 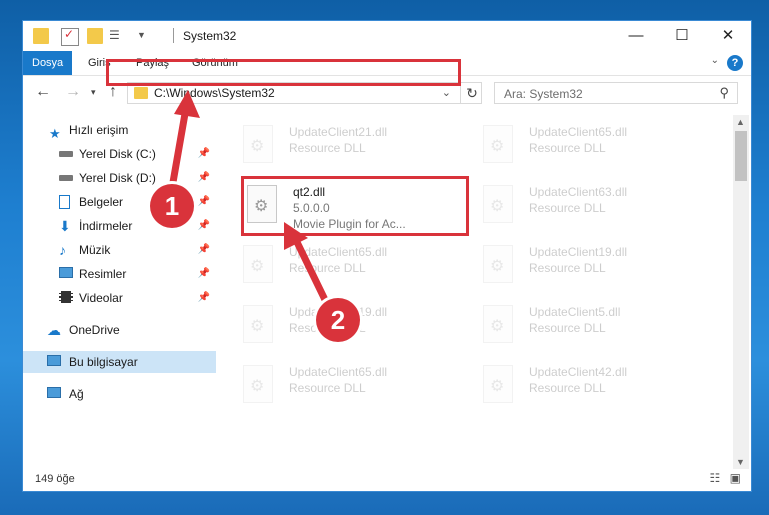 What do you see at coordinates (250, 200) in the screenshot?
I see `annotation-arrows` at bounding box center [250, 200].